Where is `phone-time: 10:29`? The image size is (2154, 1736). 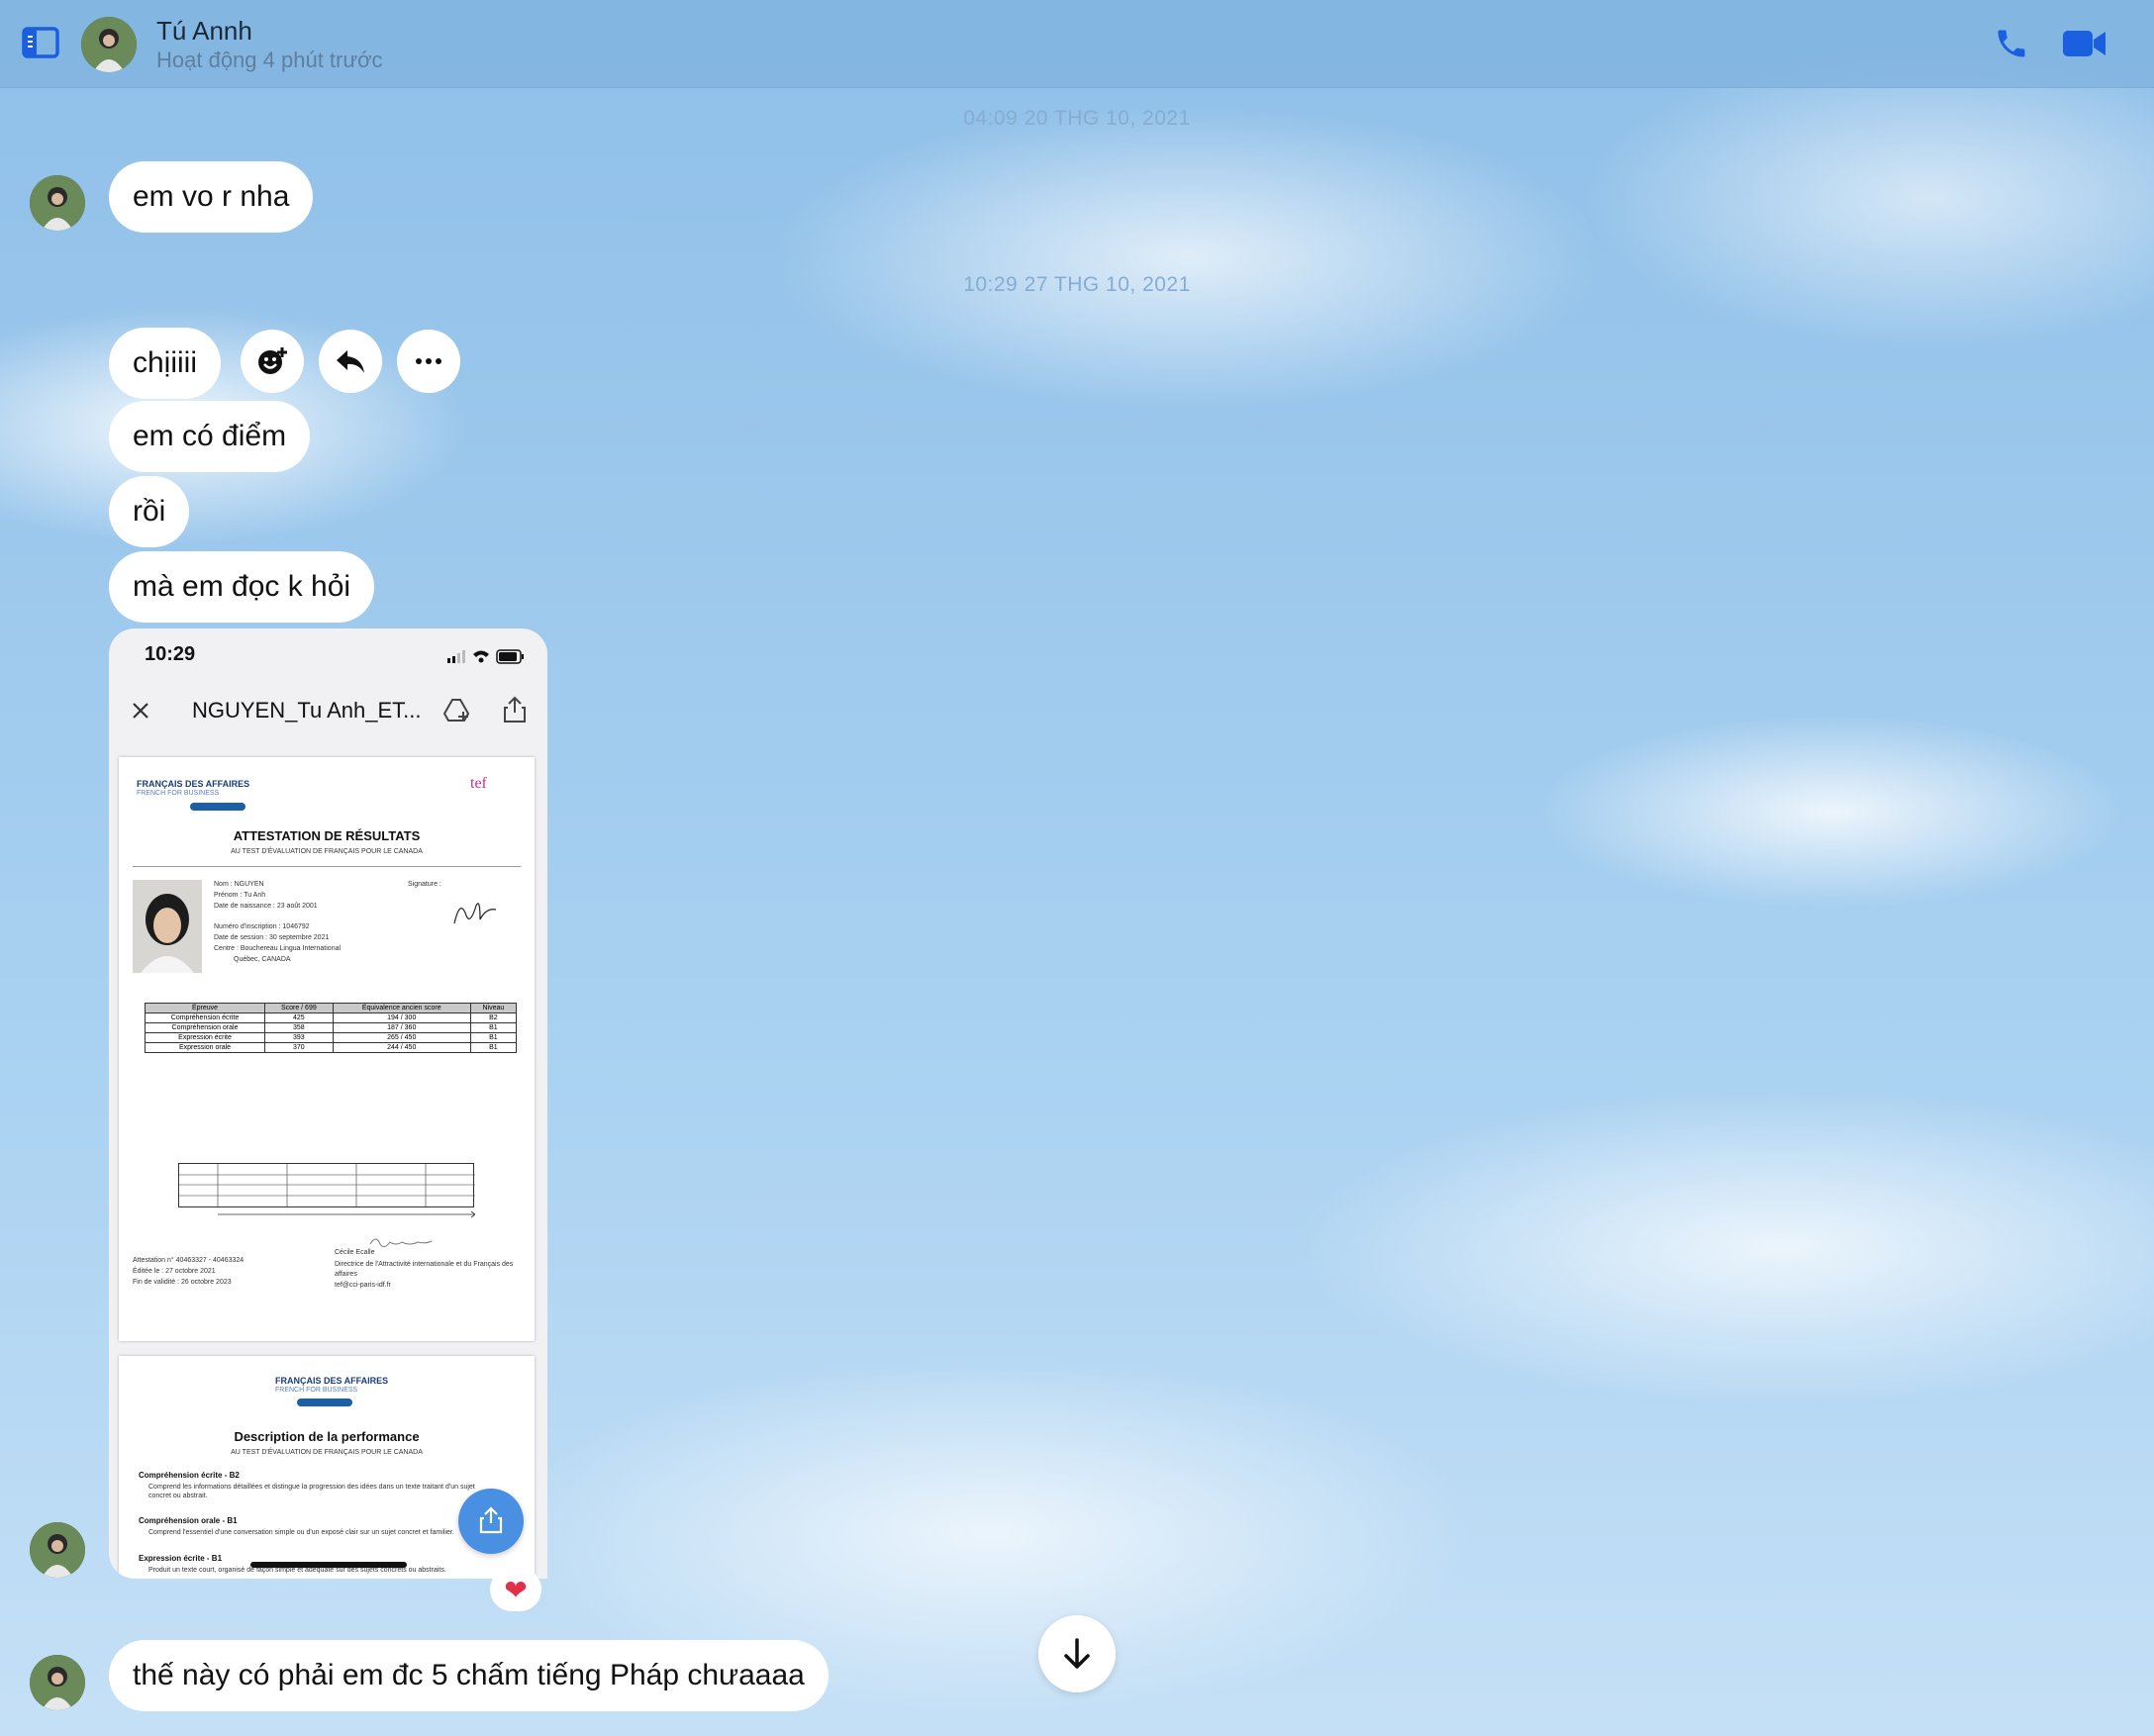 phone-time: 10:29 is located at coordinates (170, 654).